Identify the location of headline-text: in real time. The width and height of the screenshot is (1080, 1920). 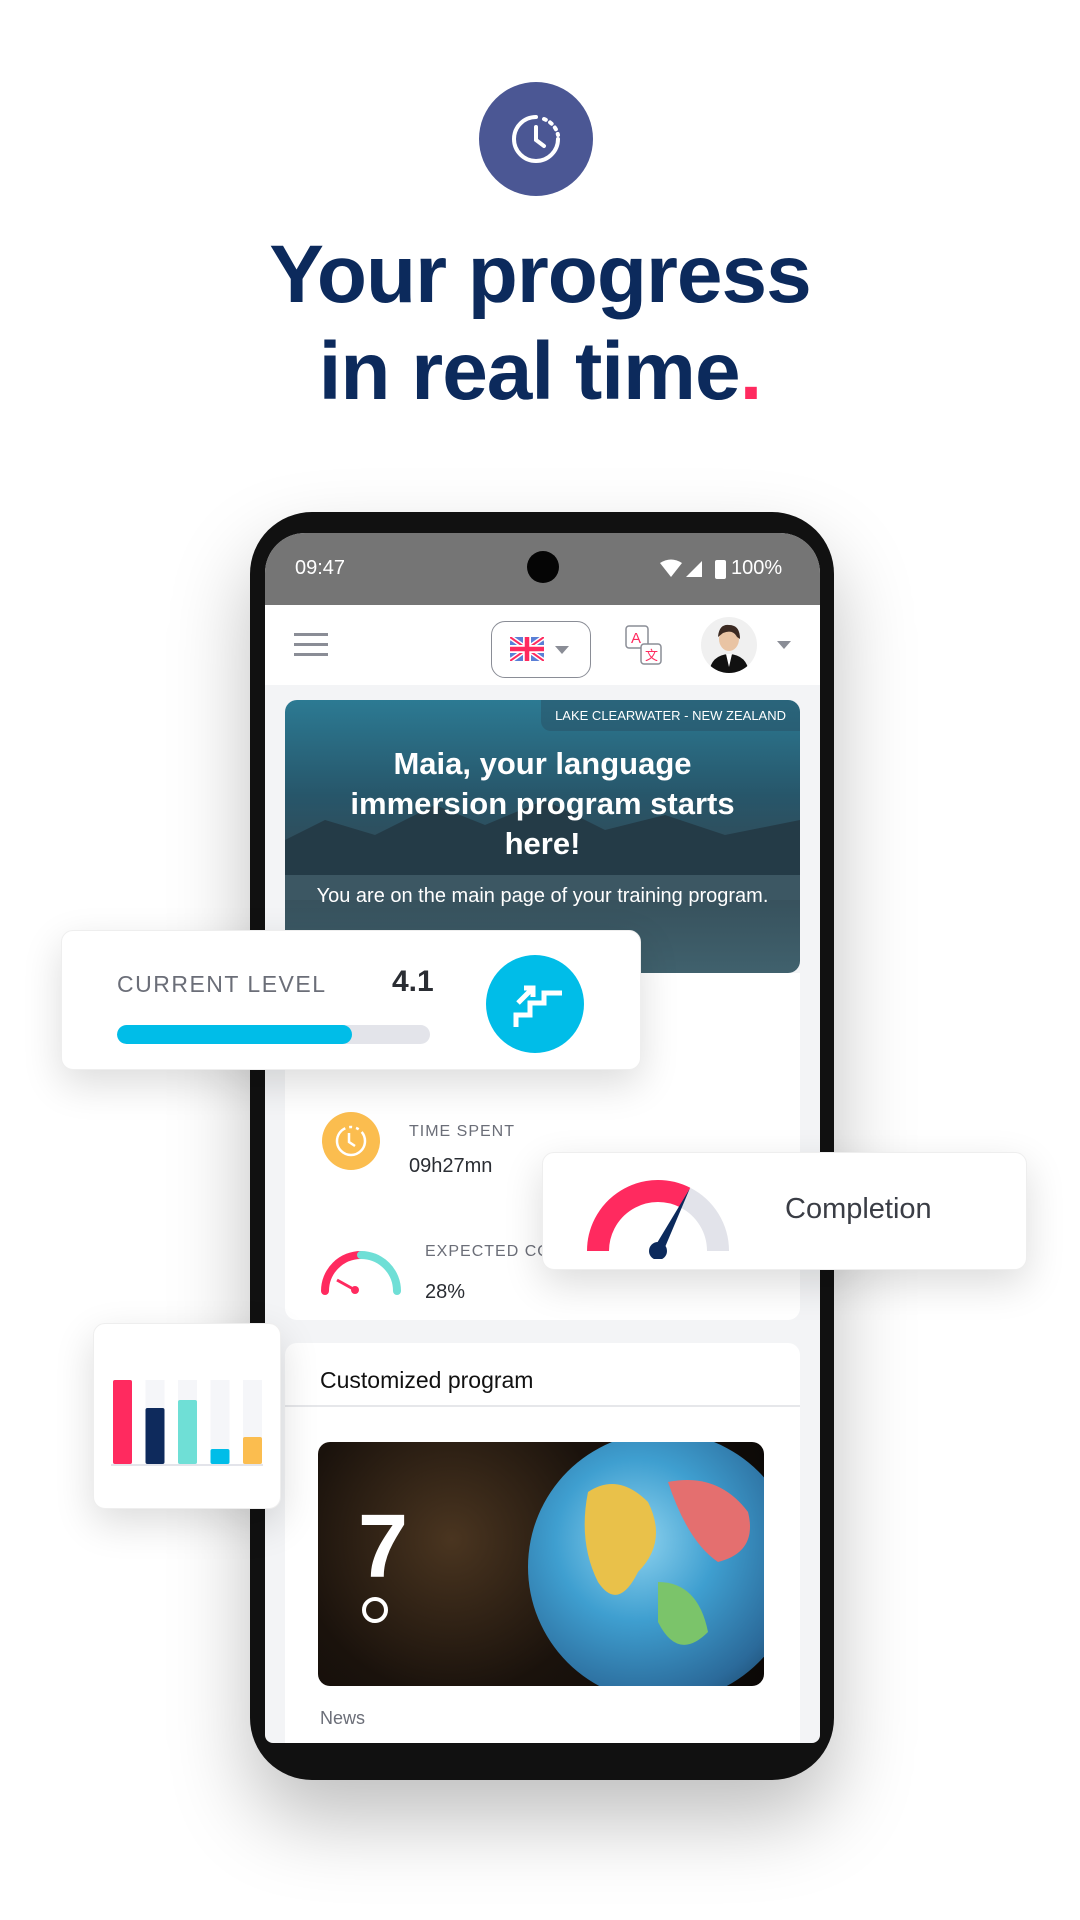
(529, 371).